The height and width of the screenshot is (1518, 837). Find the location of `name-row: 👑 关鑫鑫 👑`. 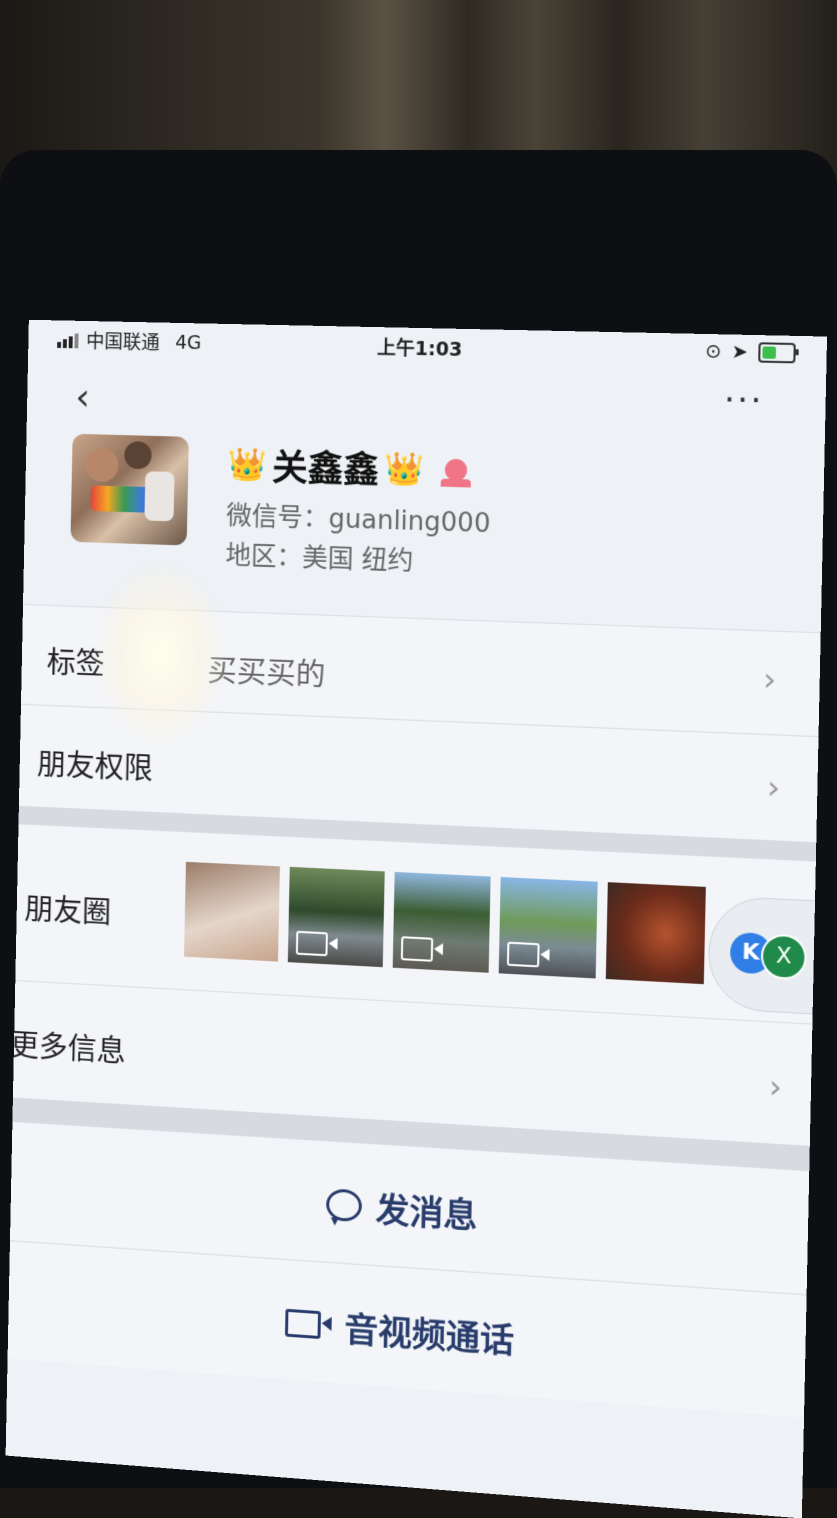

name-row: 👑 关鑫鑫 👑 is located at coordinates (347, 467).